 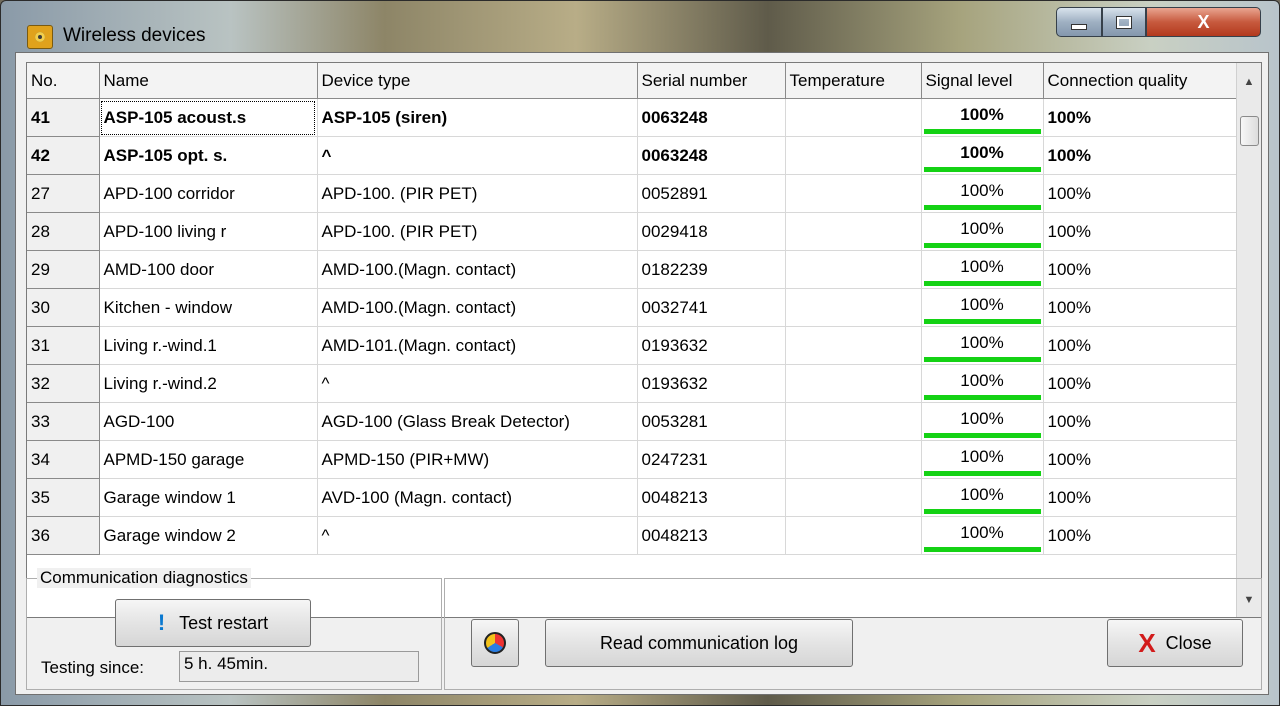 What do you see at coordinates (711, 193) in the screenshot?
I see `cell-serial-number: 0052891` at bounding box center [711, 193].